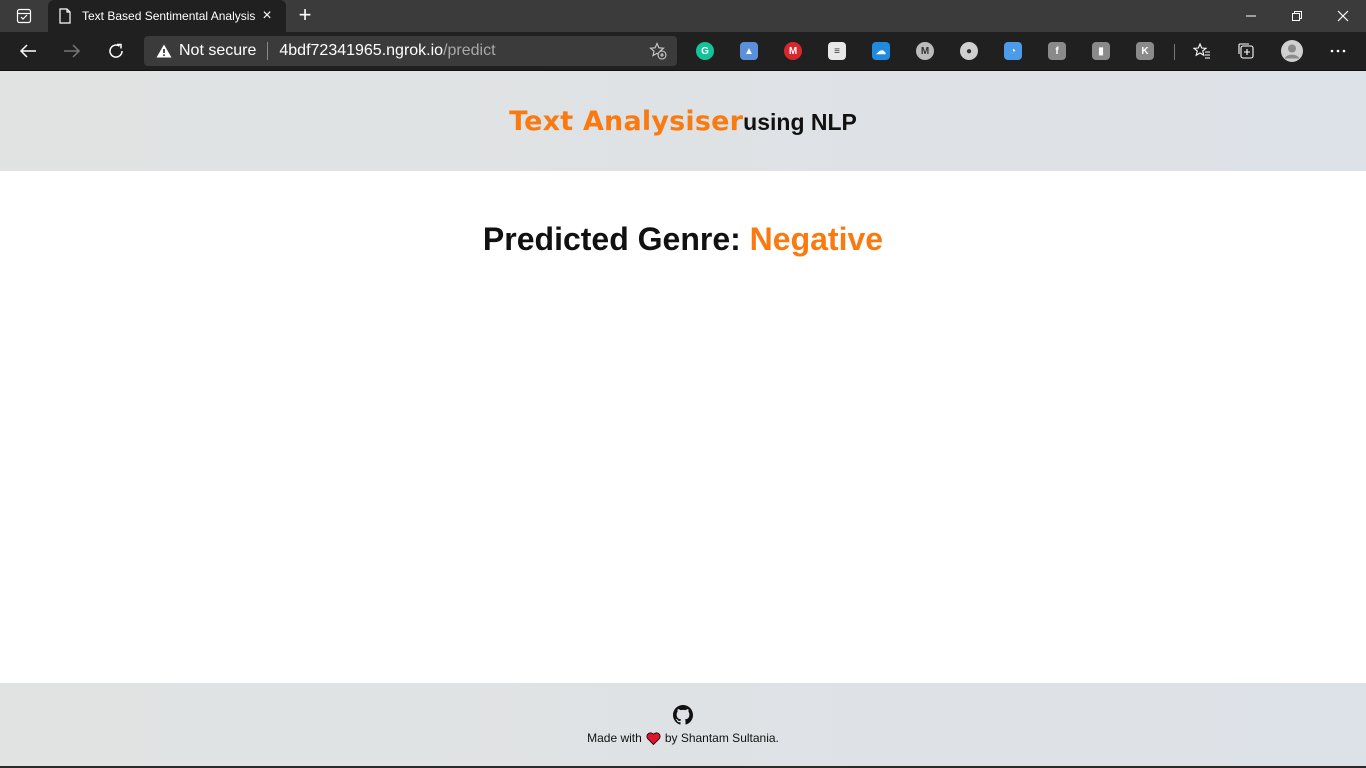 This screenshot has width=1366, height=768. What do you see at coordinates (65, 16) in the screenshot?
I see `page-icon` at bounding box center [65, 16].